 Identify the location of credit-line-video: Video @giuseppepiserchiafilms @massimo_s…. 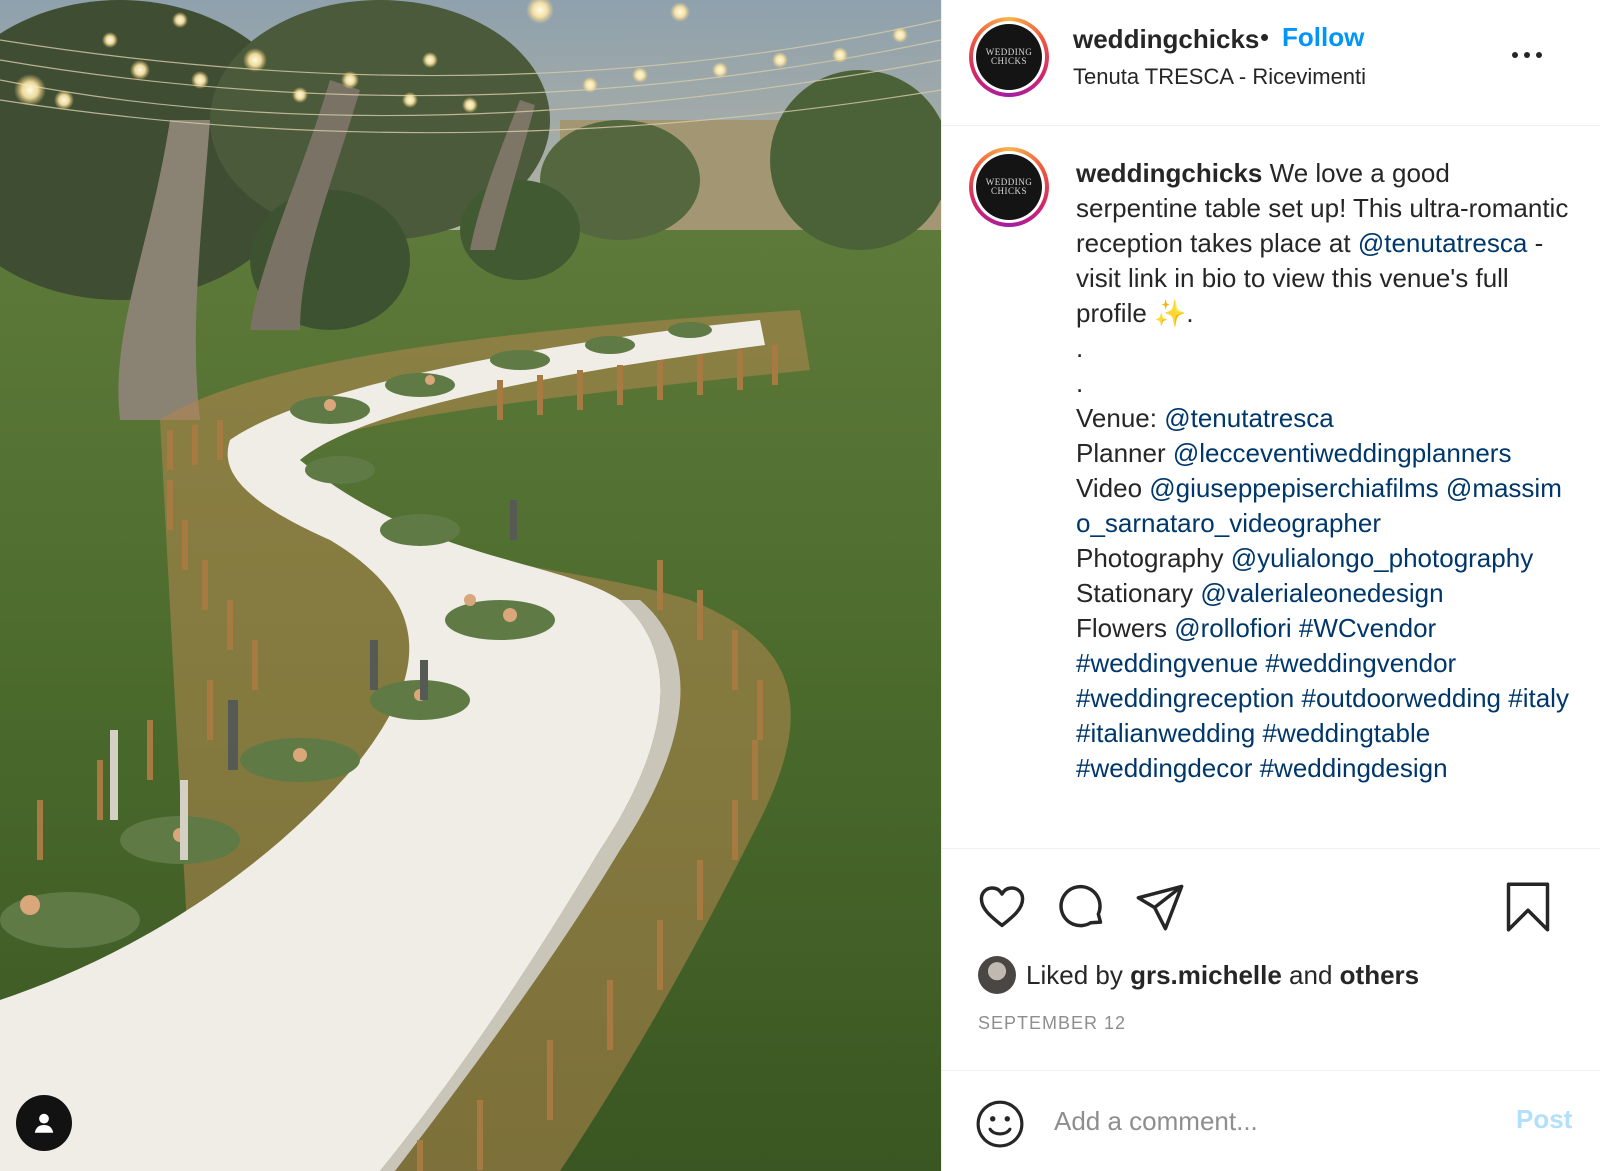
(1326, 506).